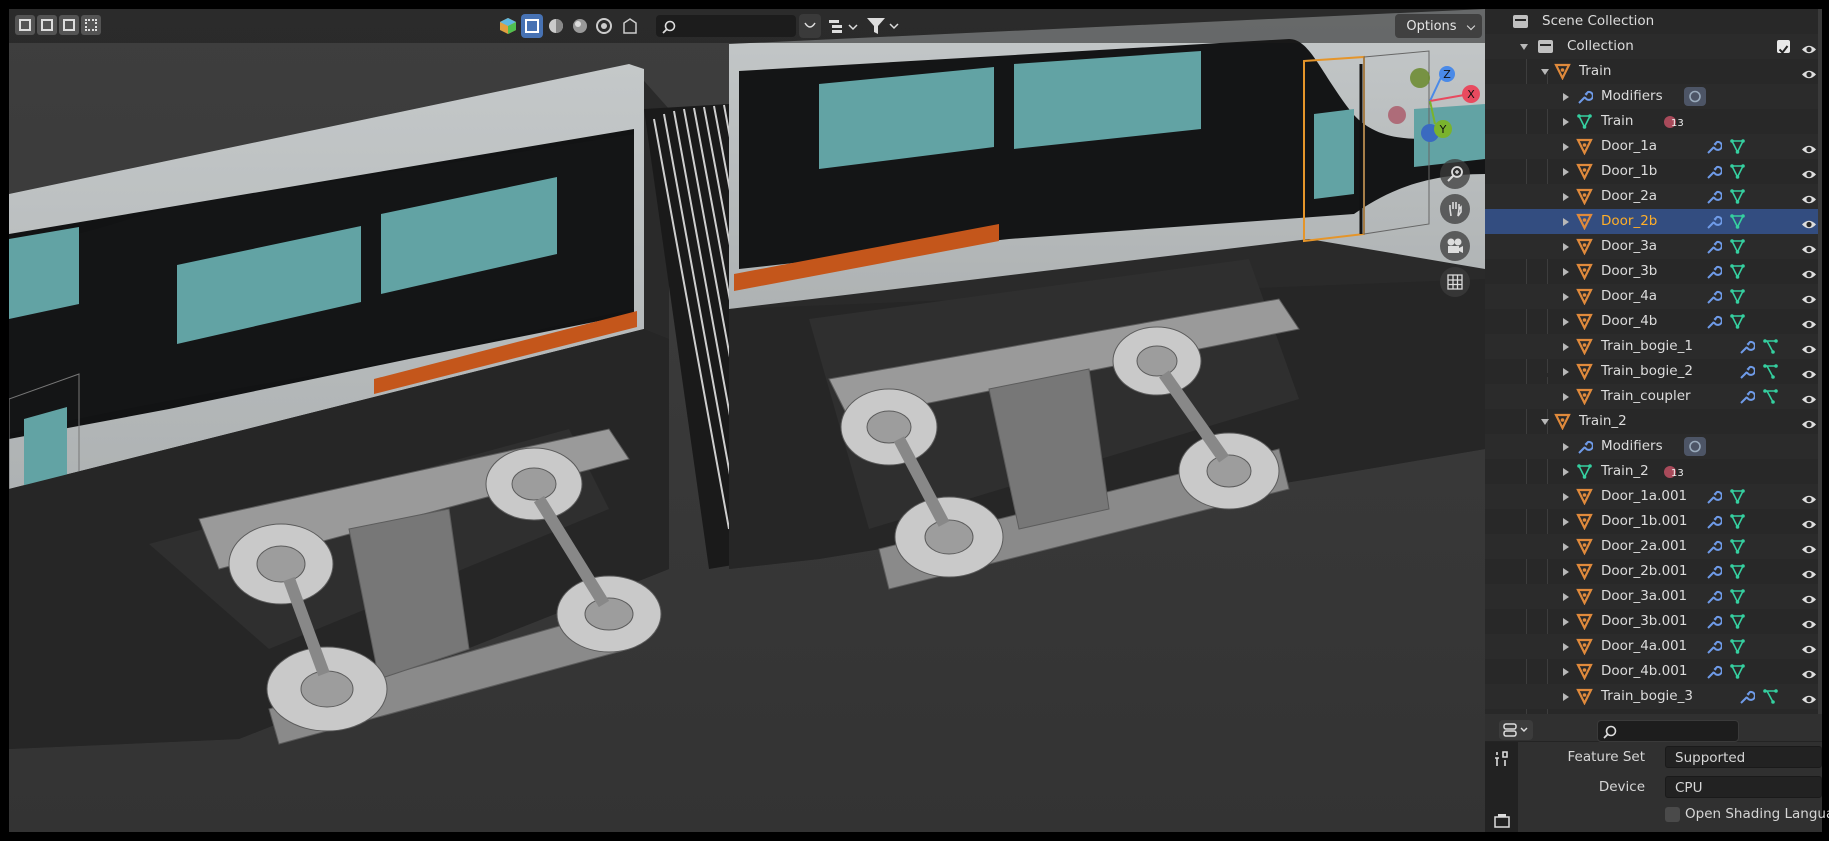  I want to click on render-settings-icon, so click(1502, 821).